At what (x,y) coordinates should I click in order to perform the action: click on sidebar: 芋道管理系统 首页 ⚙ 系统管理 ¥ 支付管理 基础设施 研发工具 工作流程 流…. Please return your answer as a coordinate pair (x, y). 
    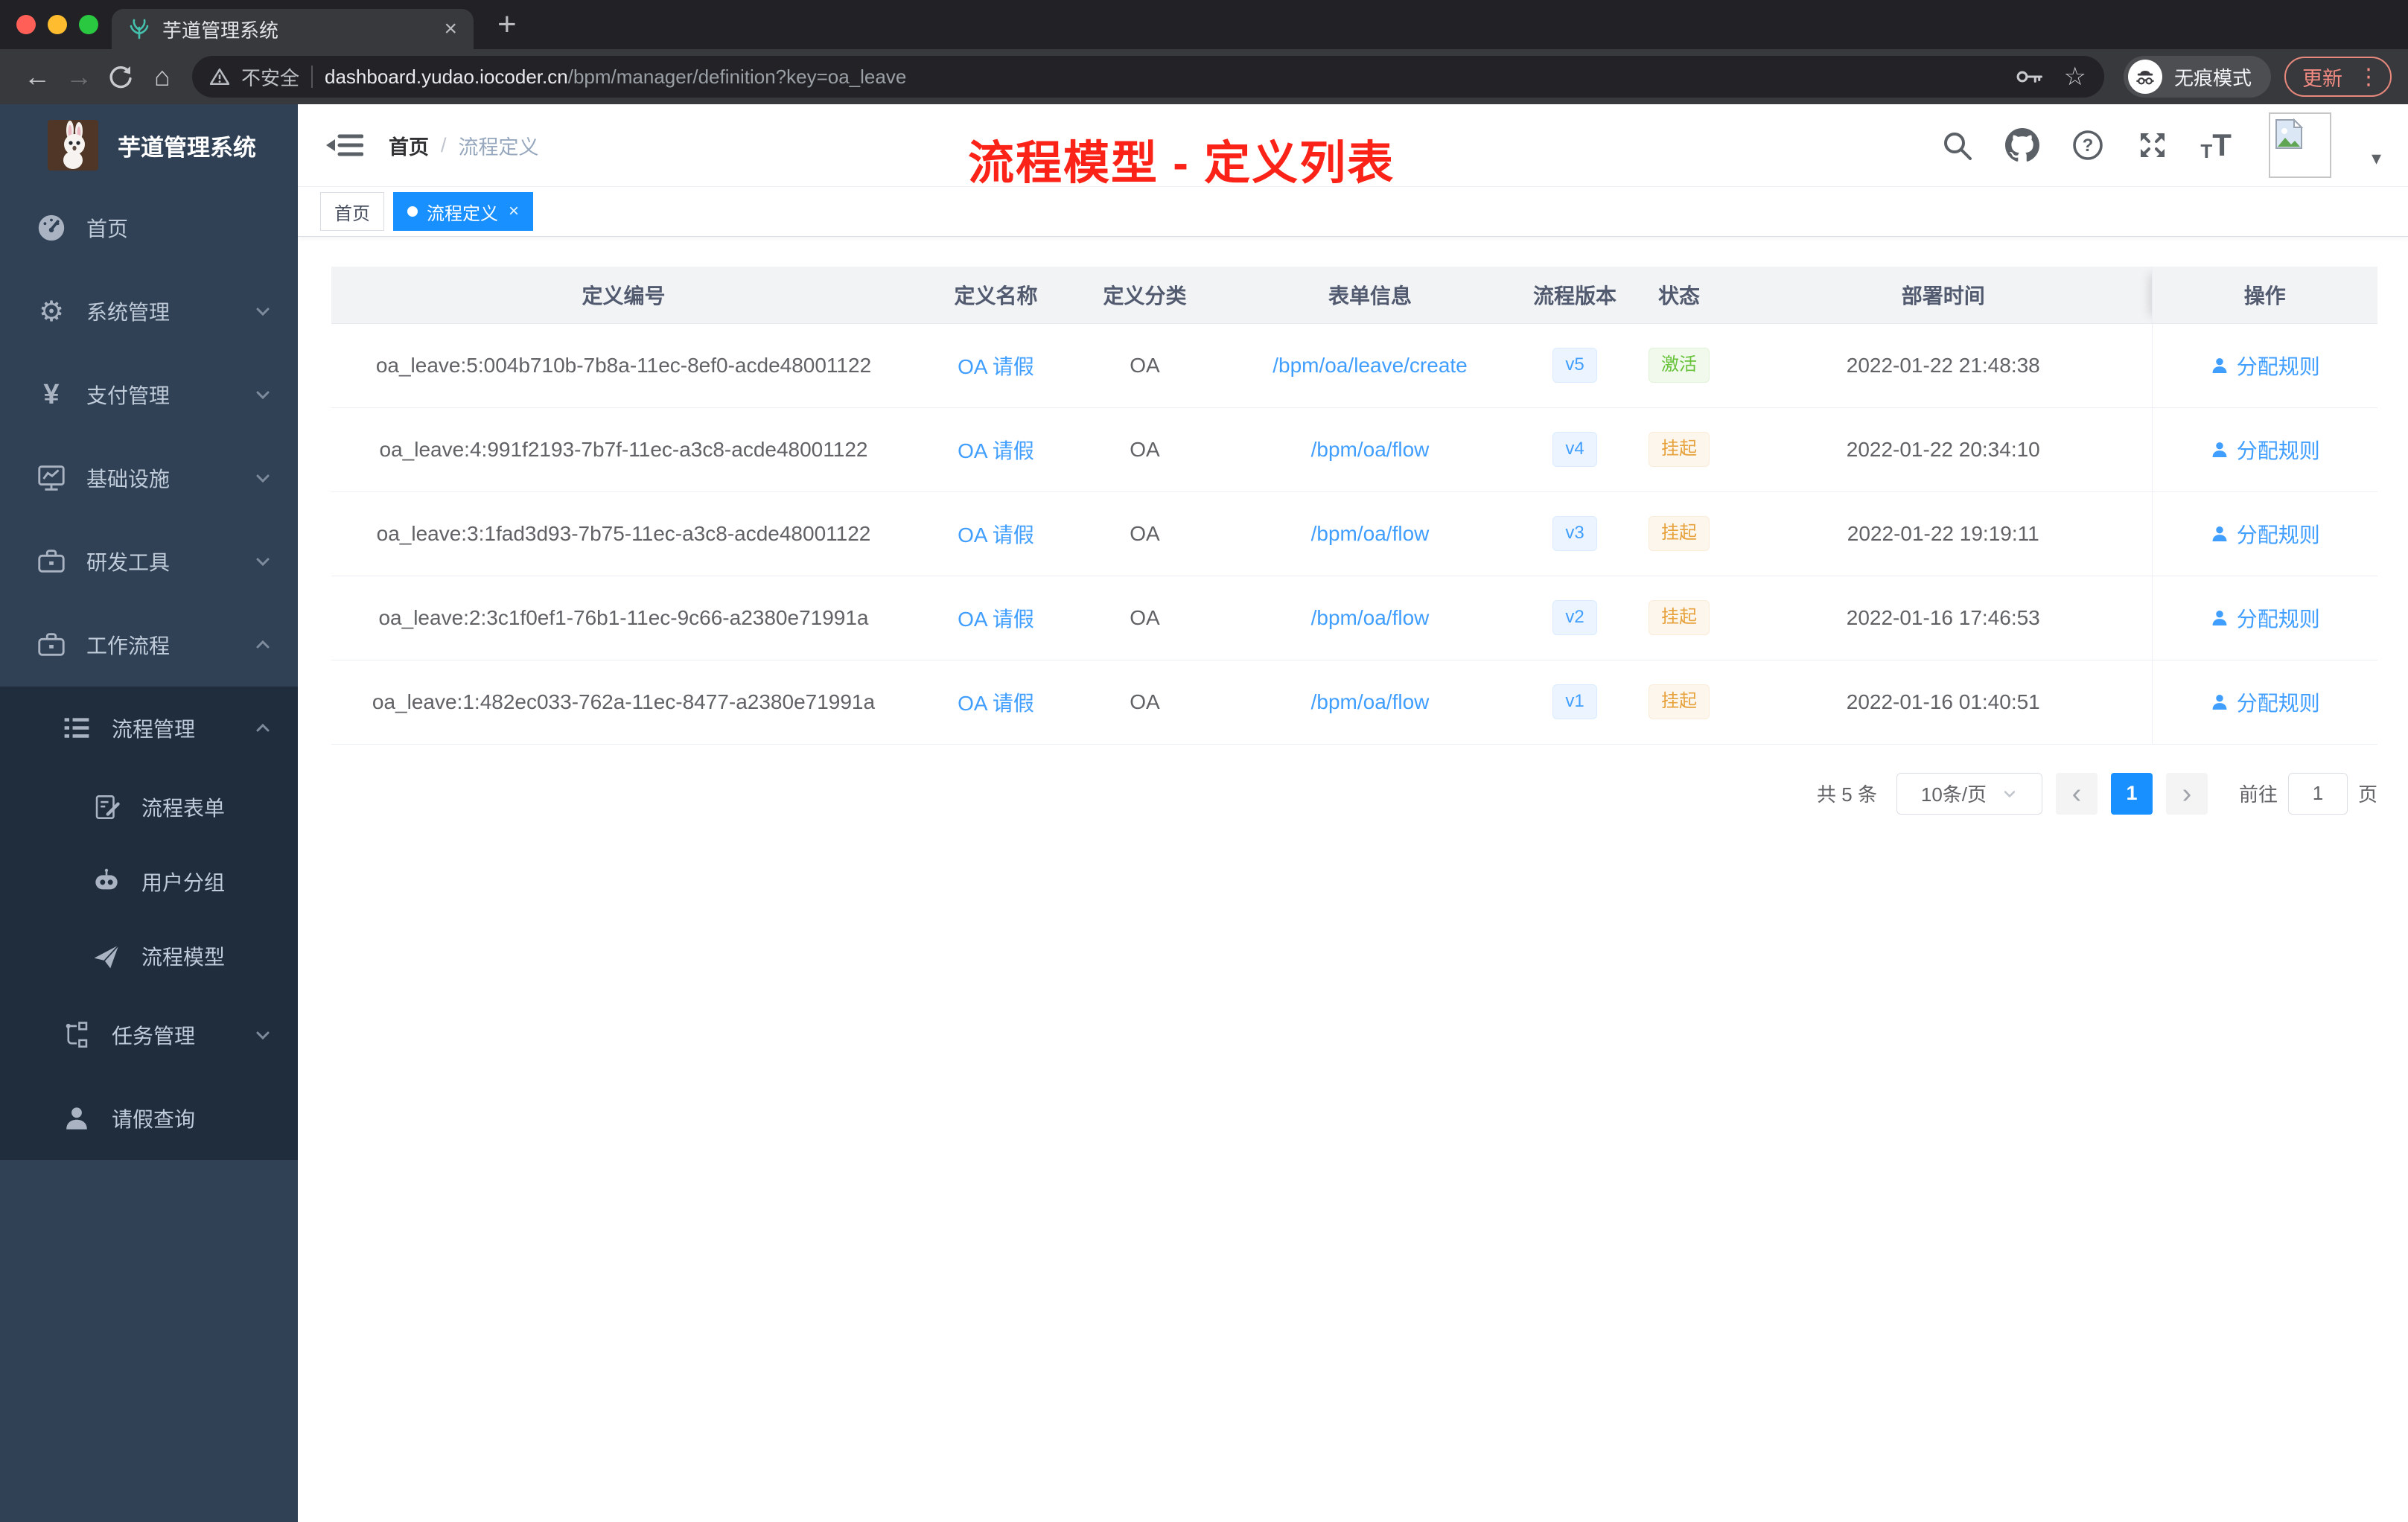
    Looking at the image, I should click on (149, 813).